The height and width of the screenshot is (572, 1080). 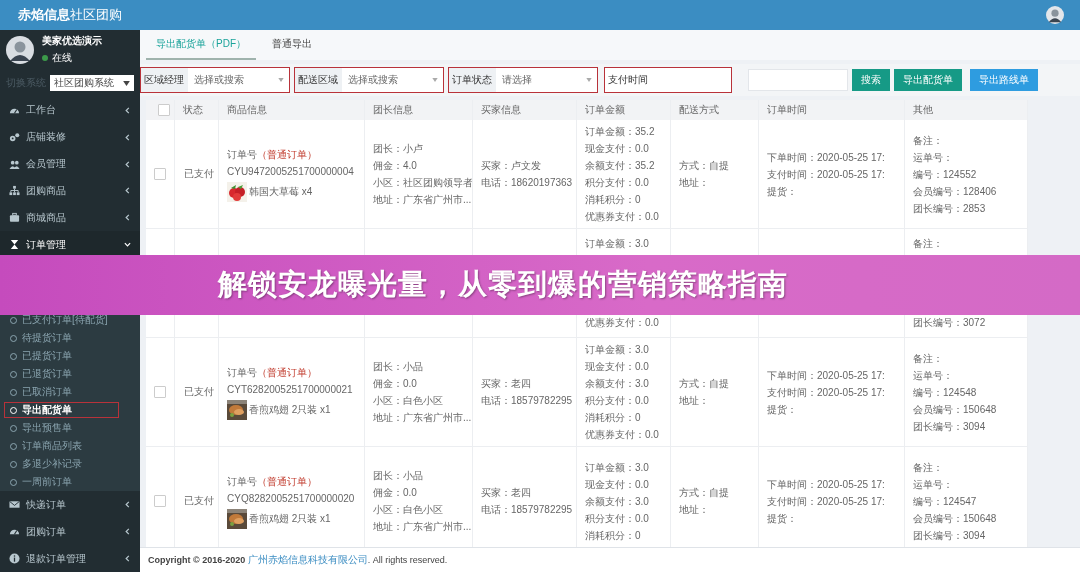 I want to click on cell-text: 订单金额：35.2, so click(x=620, y=132).